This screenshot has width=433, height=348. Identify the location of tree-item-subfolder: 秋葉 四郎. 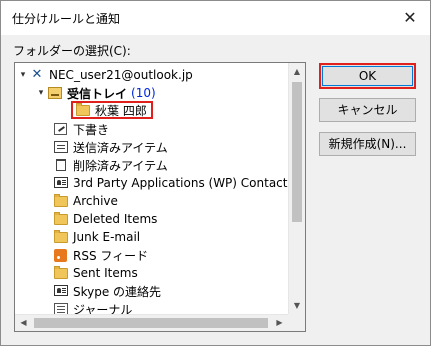
(112, 110).